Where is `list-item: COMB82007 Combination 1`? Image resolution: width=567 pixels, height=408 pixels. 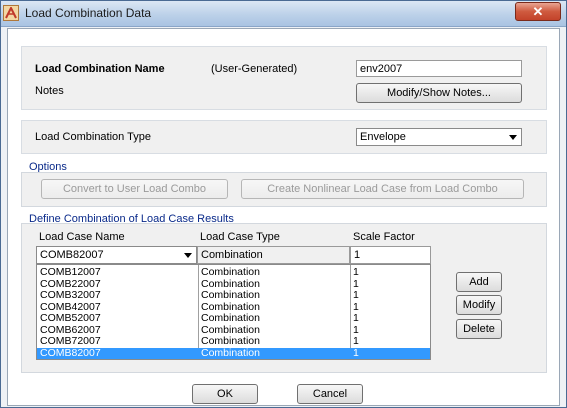 list-item: COMB82007 Combination 1 is located at coordinates (233, 352).